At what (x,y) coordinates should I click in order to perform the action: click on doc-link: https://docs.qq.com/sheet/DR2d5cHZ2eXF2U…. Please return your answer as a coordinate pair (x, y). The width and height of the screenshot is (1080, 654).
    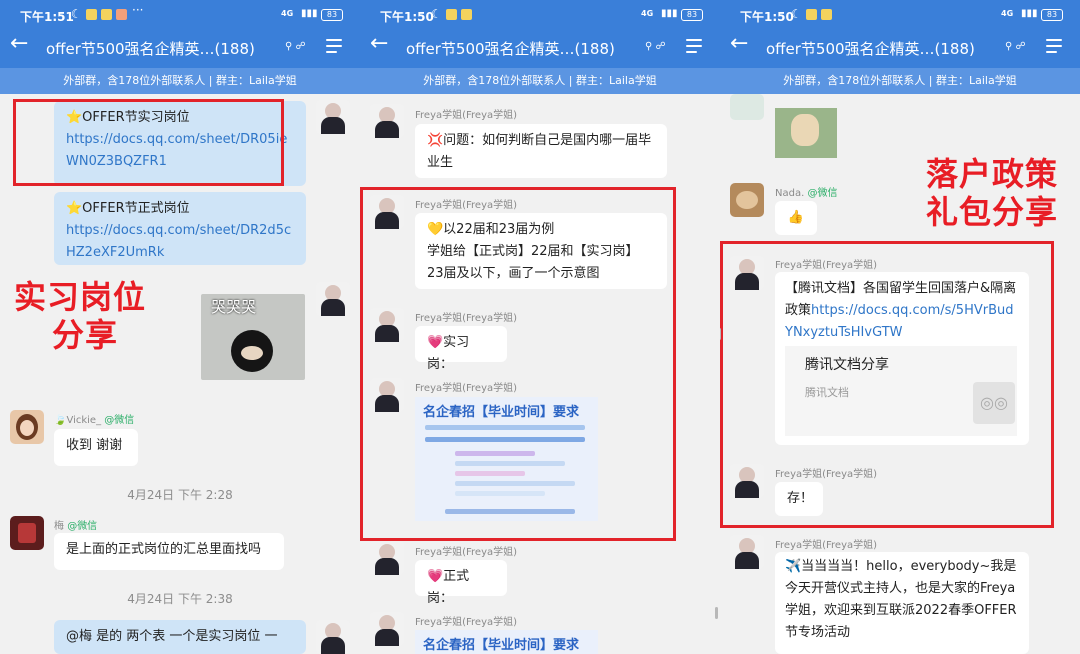
    Looking at the image, I should click on (180, 242).